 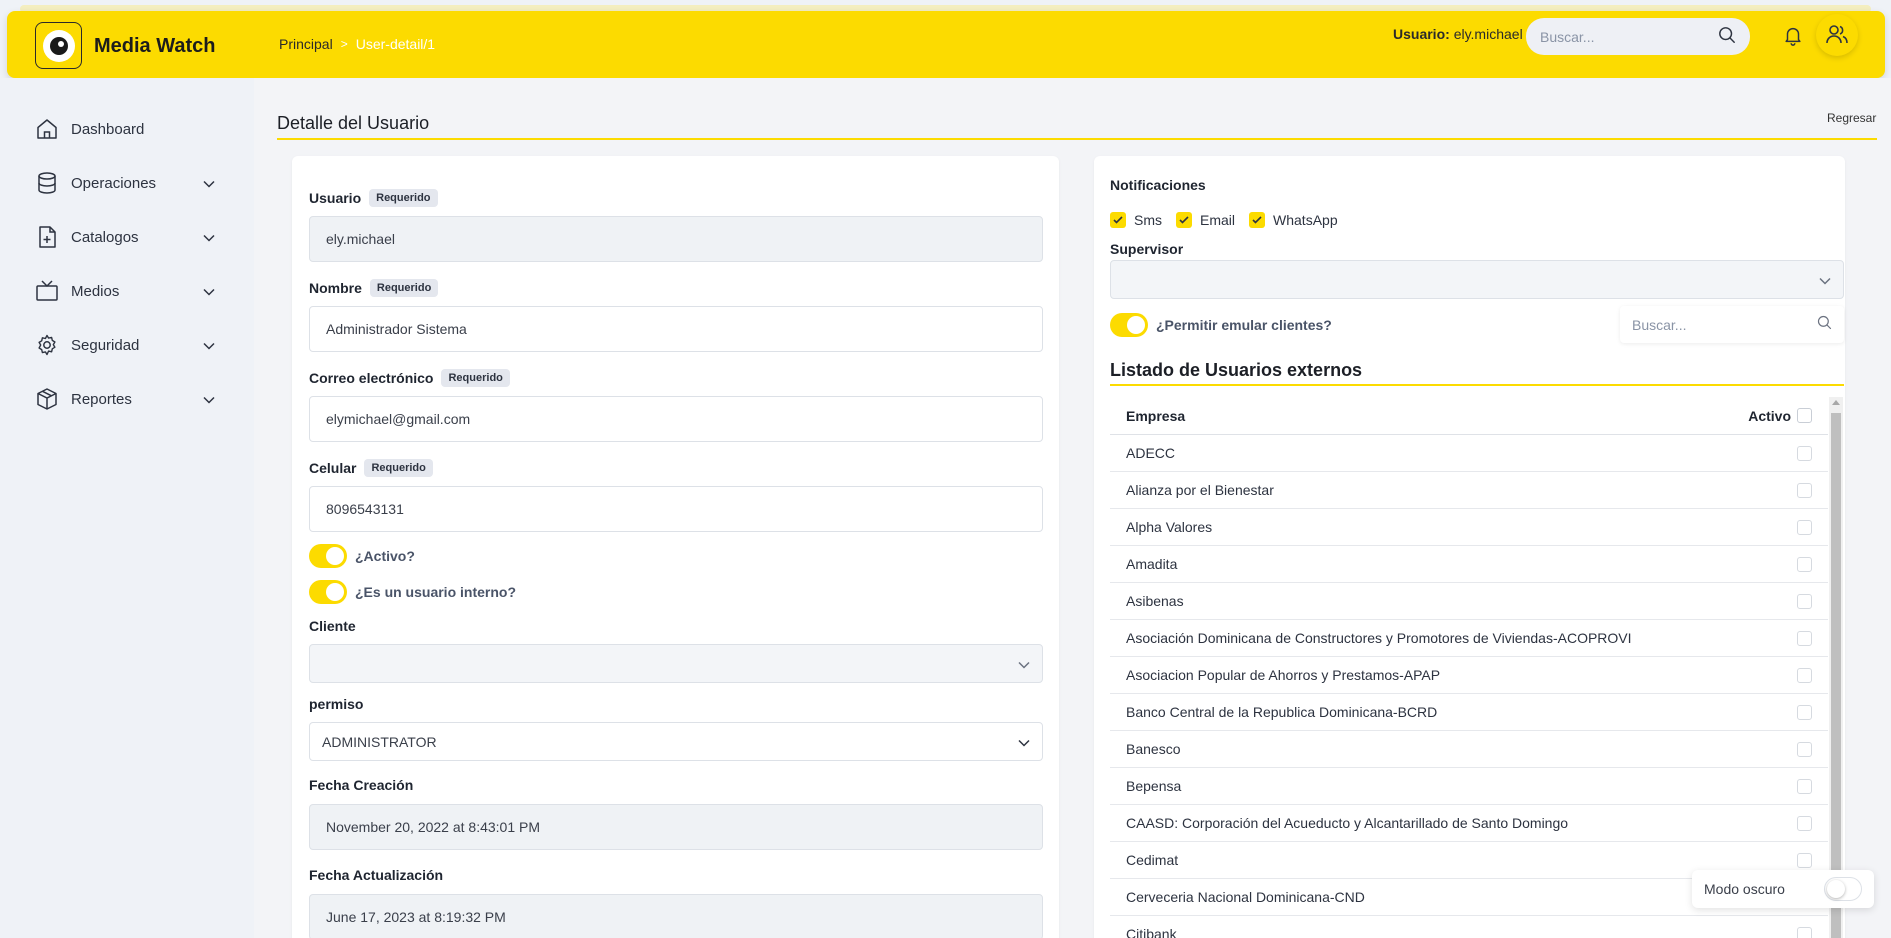 What do you see at coordinates (1469, 786) in the screenshot?
I see `table-row: Bepensa` at bounding box center [1469, 786].